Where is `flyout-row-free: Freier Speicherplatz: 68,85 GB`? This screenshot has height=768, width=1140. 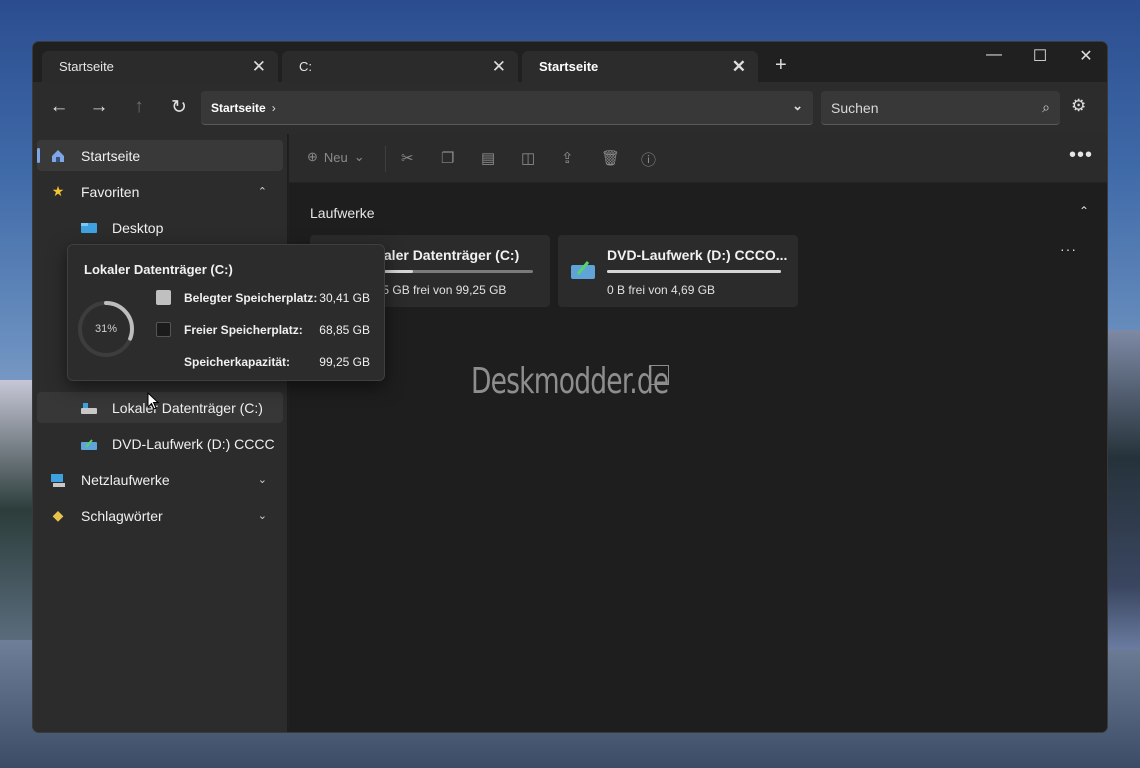 flyout-row-free: Freier Speicherplatz: 68,85 GB is located at coordinates (267, 330).